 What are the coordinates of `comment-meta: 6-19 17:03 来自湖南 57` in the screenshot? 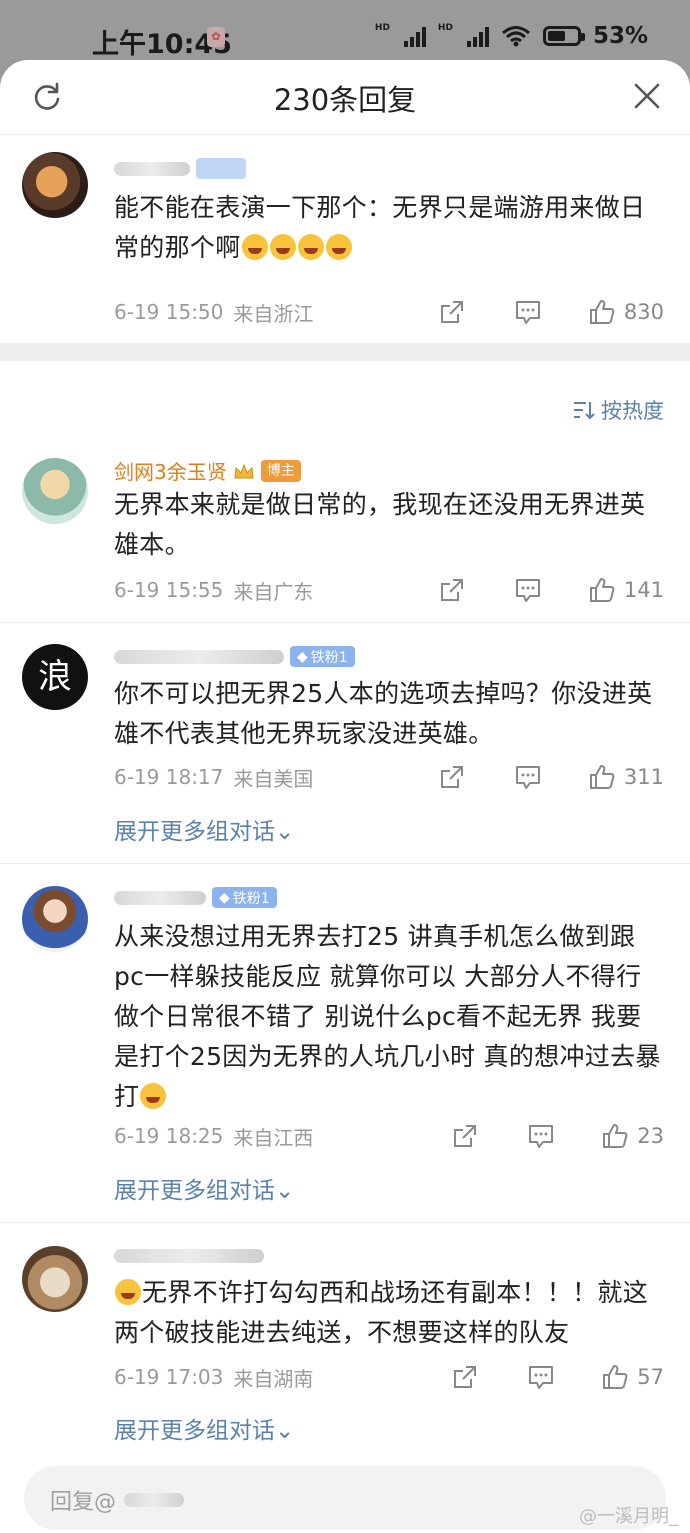 It's located at (389, 1377).